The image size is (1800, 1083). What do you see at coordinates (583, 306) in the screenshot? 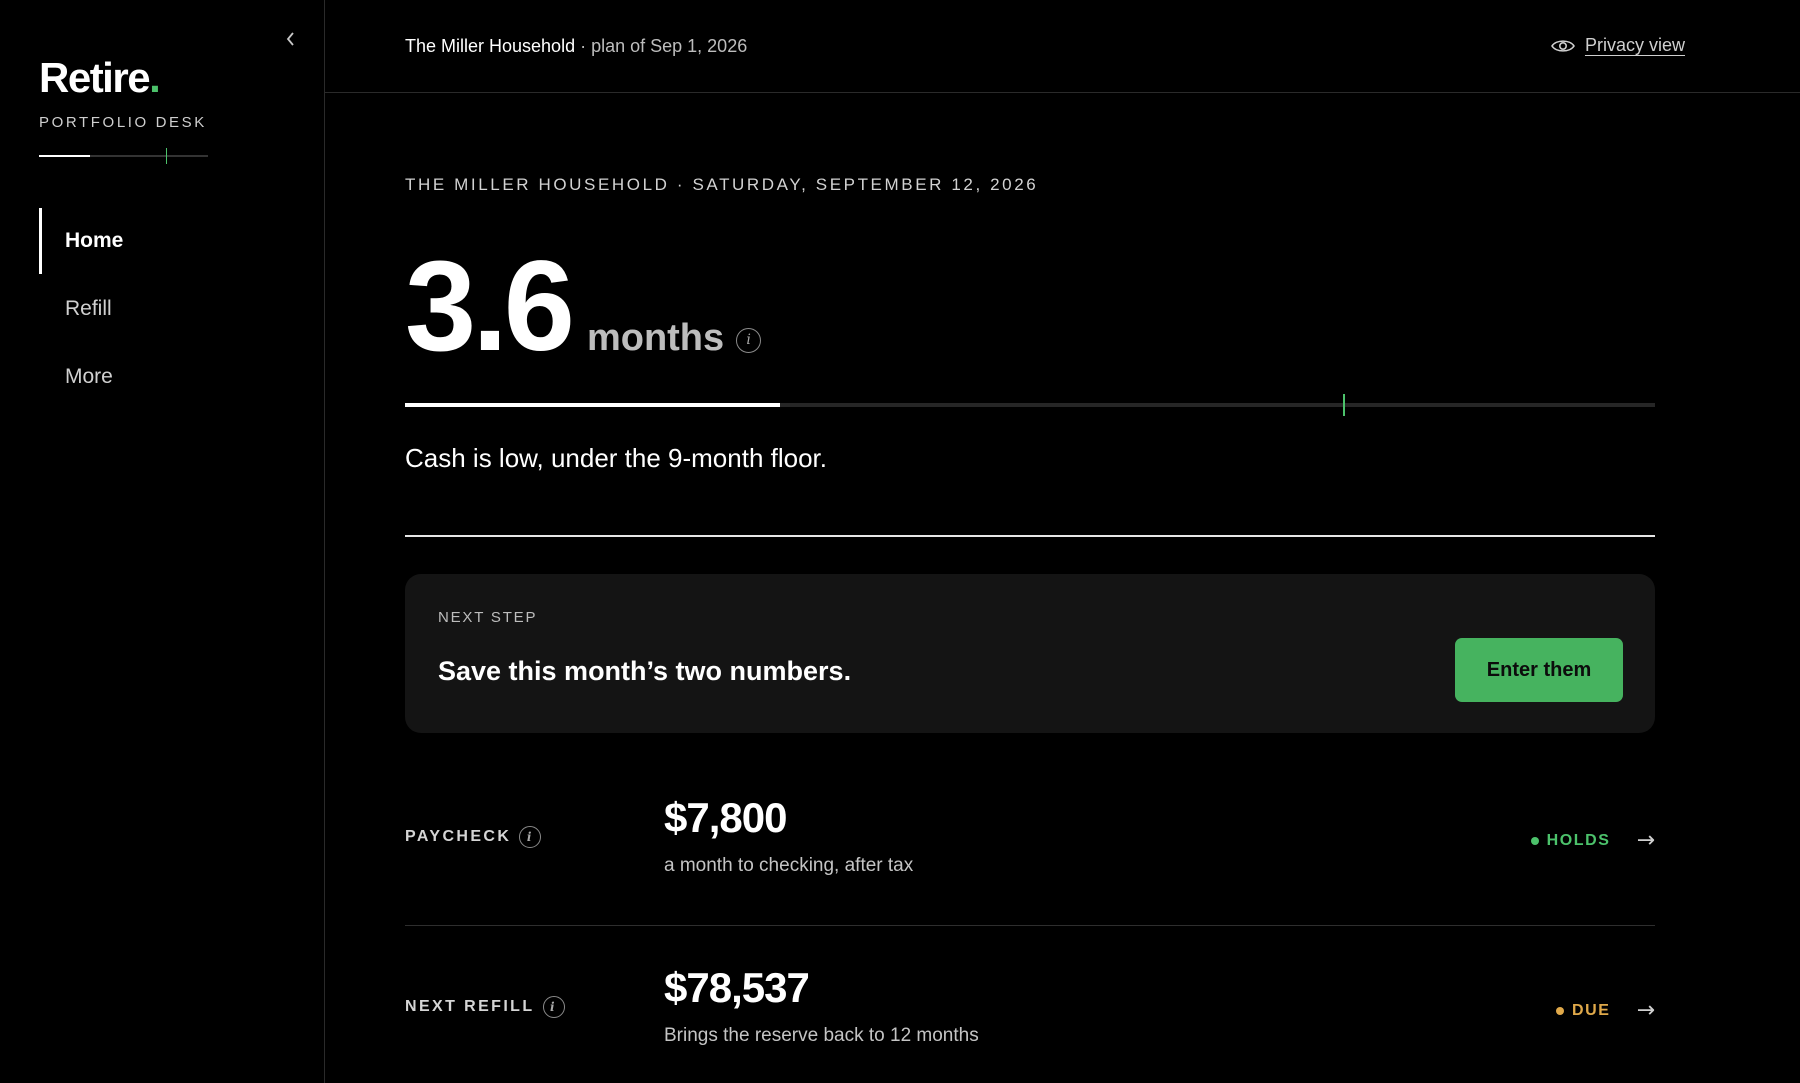
I see `reserve-metric: 3.6 months i` at bounding box center [583, 306].